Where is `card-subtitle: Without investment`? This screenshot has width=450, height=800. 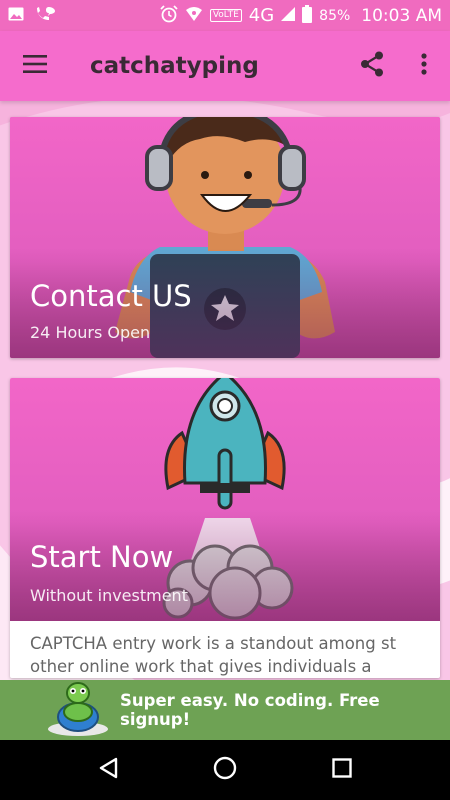 card-subtitle: Without investment is located at coordinates (109, 595).